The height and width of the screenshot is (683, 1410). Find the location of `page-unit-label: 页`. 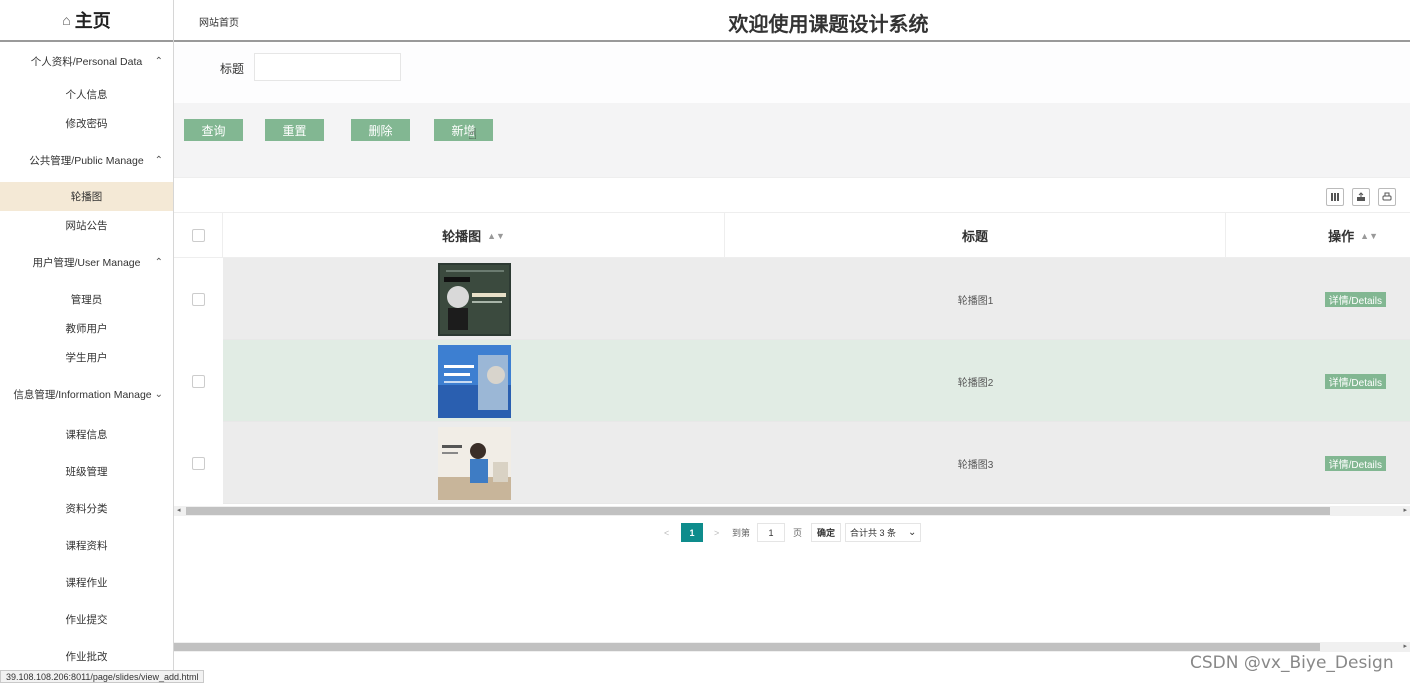

page-unit-label: 页 is located at coordinates (798, 533).